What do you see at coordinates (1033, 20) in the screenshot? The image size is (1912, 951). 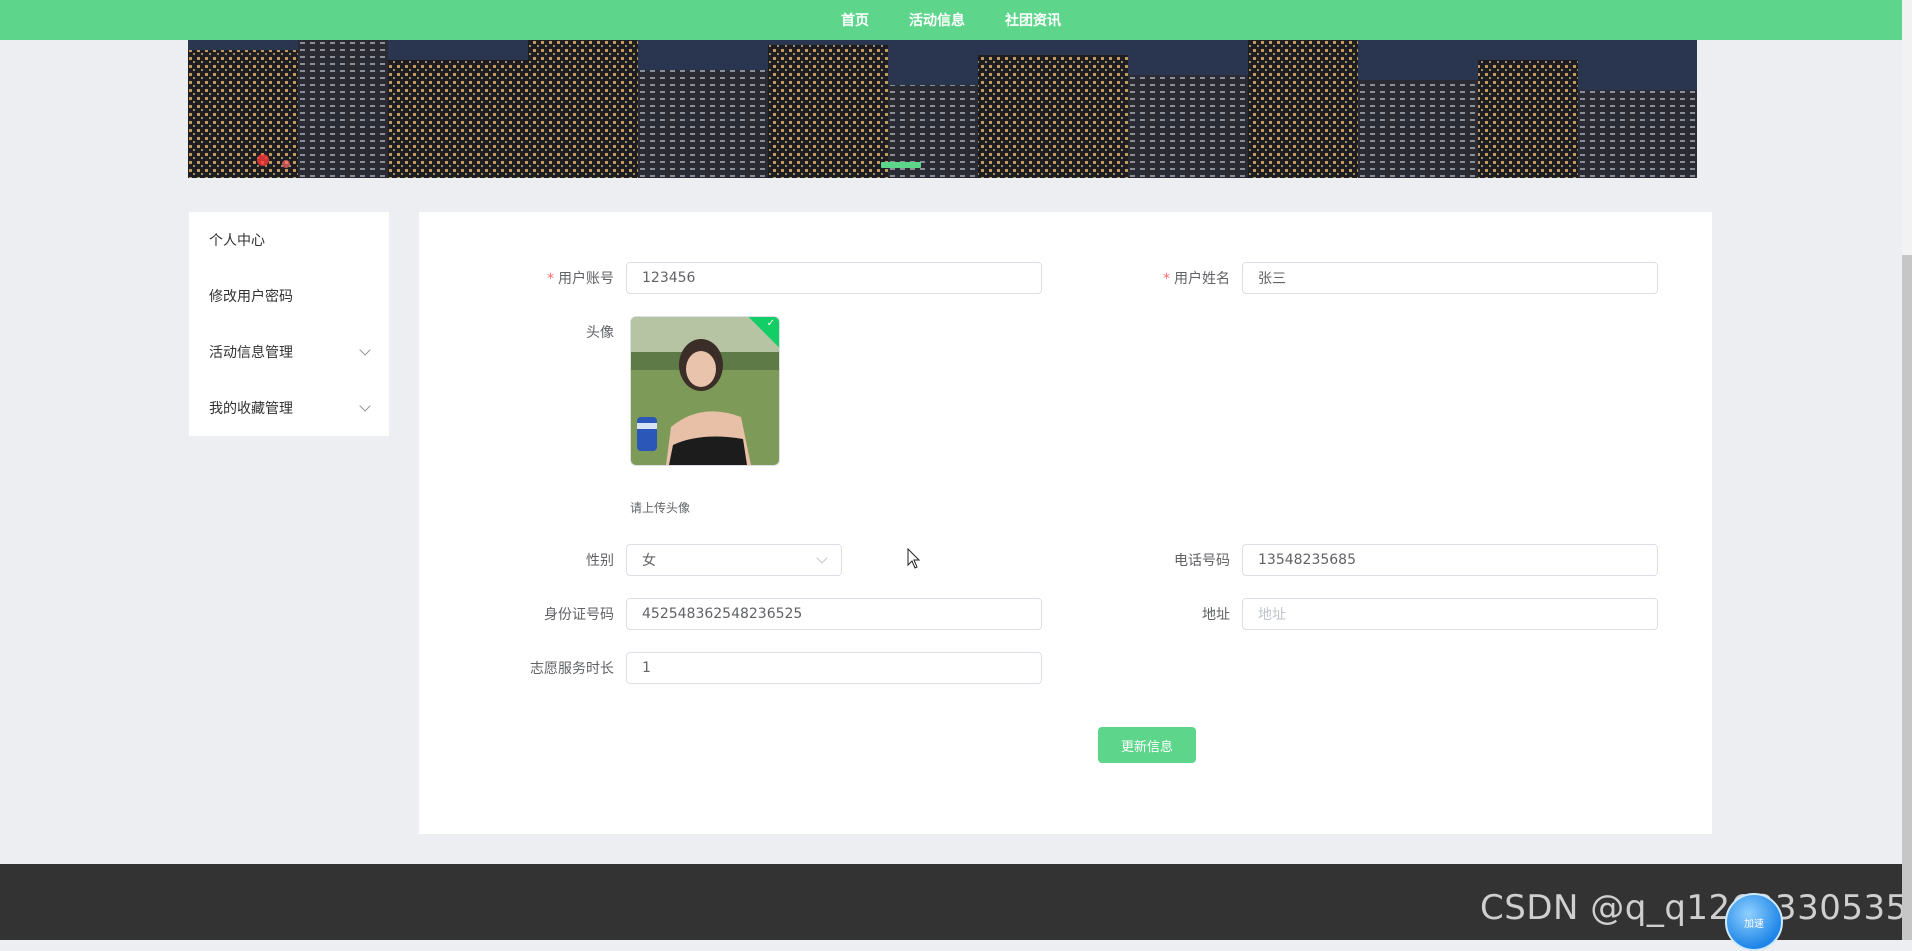 I see `nav-item-club-news: 社团资讯` at bounding box center [1033, 20].